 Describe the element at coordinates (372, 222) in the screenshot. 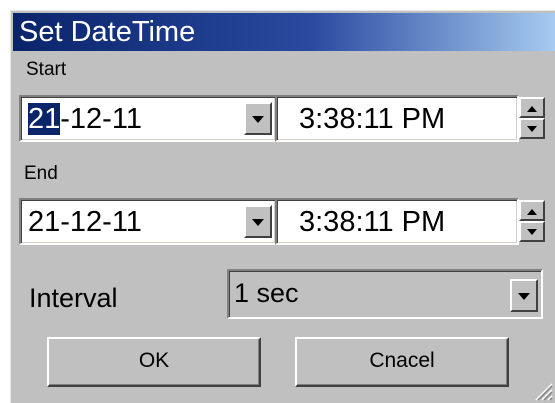

I see `end-time-value: 3:38:11 PM` at that location.